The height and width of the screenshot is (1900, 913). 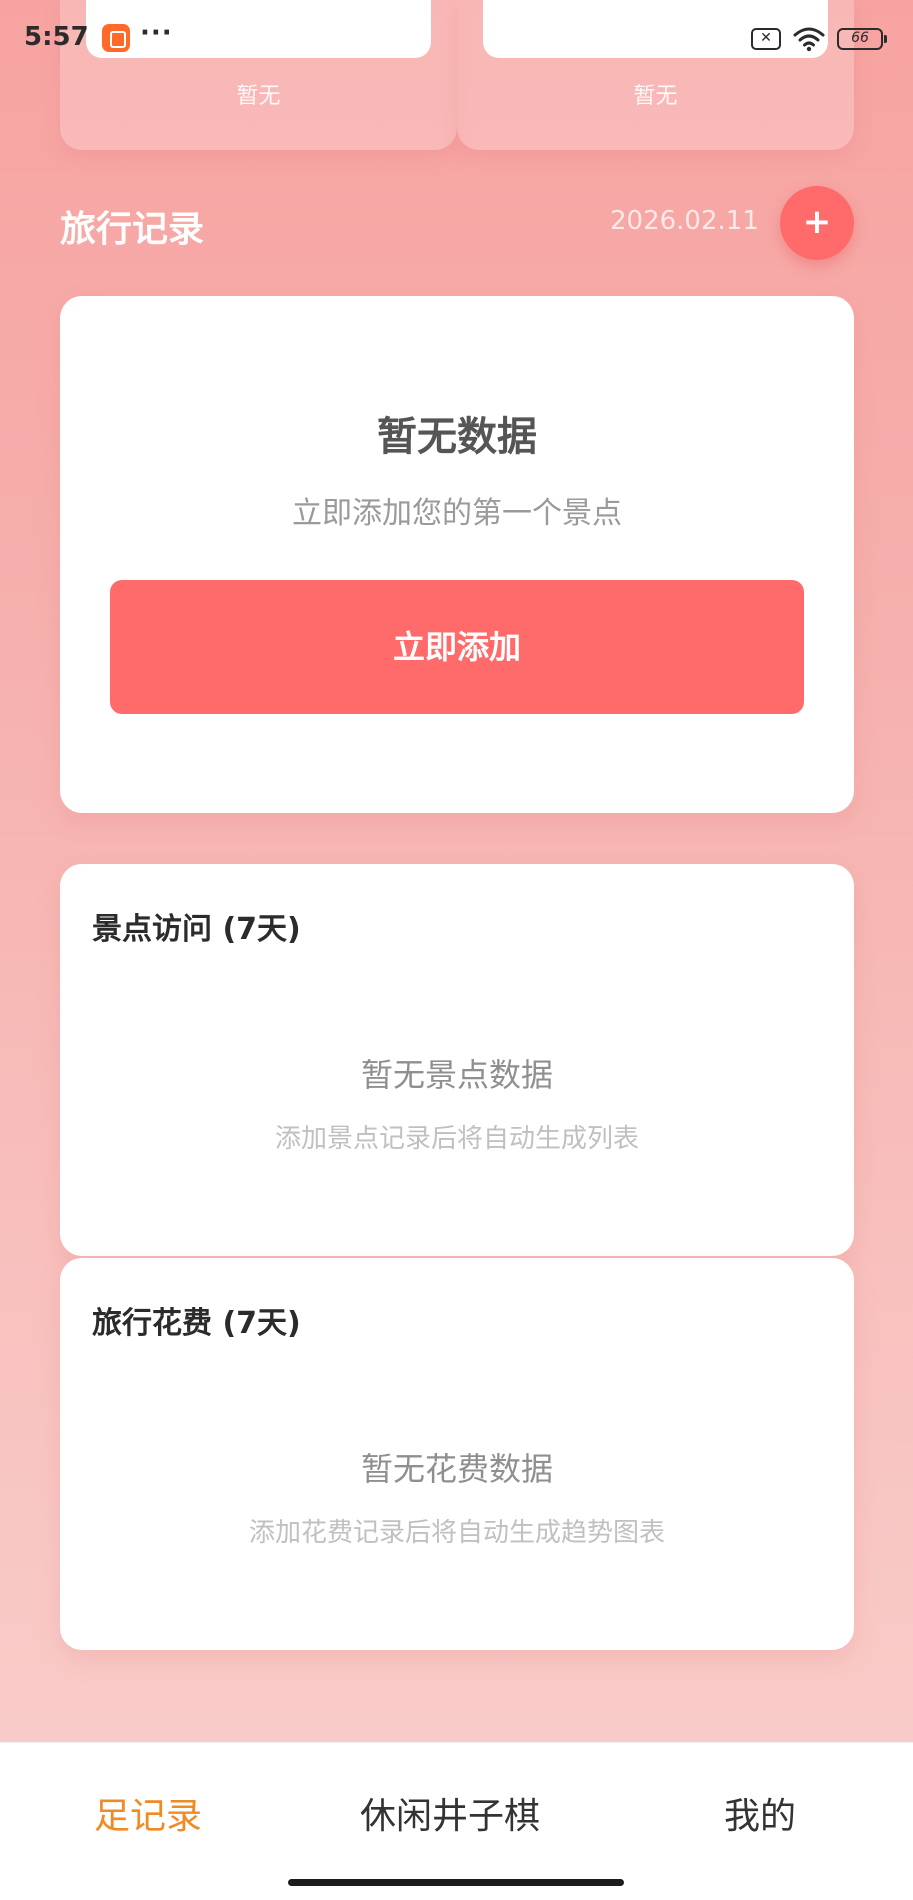 I want to click on summary-card-right-empty: 暂无, so click(x=655, y=96).